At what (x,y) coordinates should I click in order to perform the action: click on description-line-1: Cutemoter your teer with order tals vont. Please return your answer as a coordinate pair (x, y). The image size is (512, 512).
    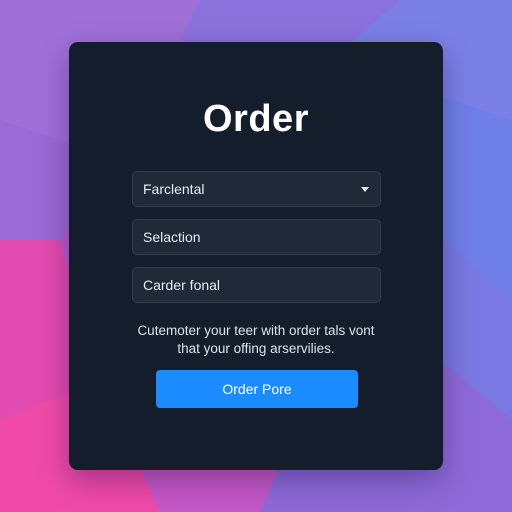
    Looking at the image, I should click on (256, 330).